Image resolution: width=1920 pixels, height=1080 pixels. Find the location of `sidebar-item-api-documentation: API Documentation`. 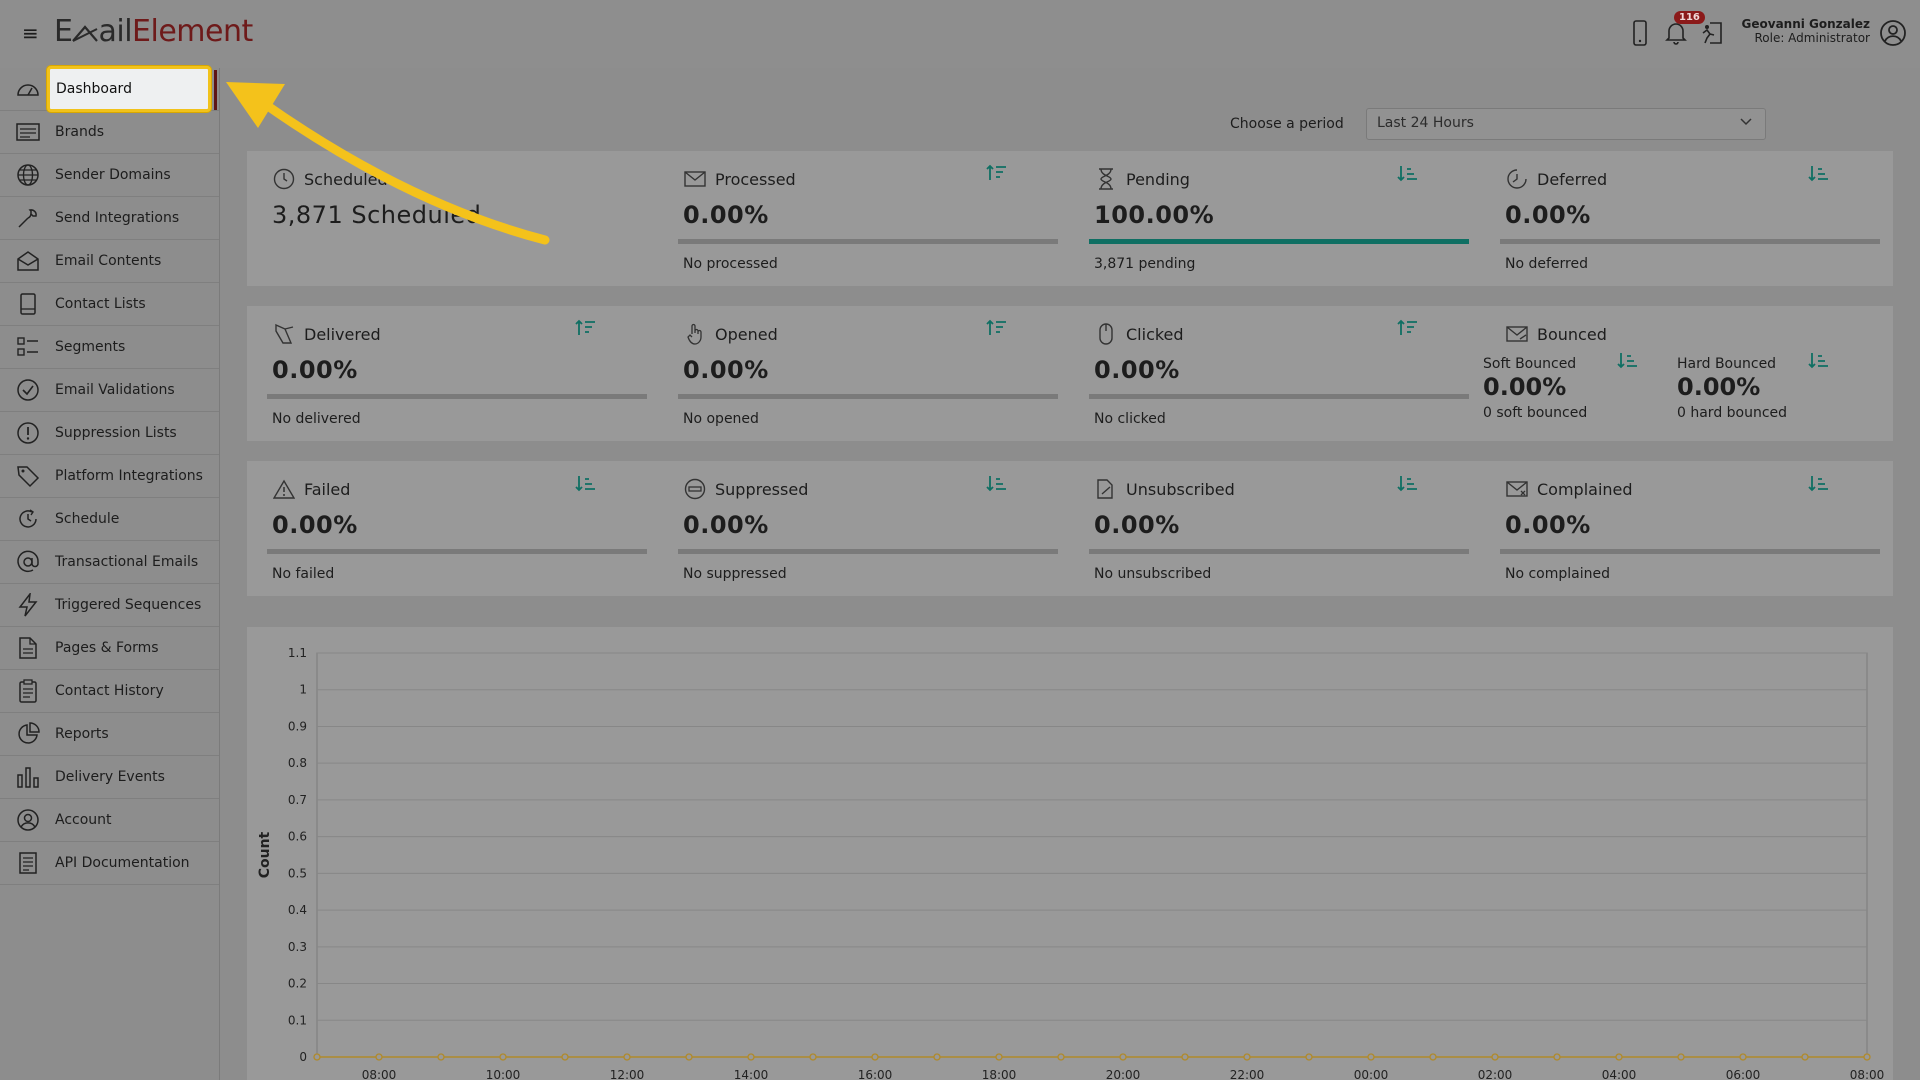

sidebar-item-api-documentation: API Documentation is located at coordinates (109, 863).